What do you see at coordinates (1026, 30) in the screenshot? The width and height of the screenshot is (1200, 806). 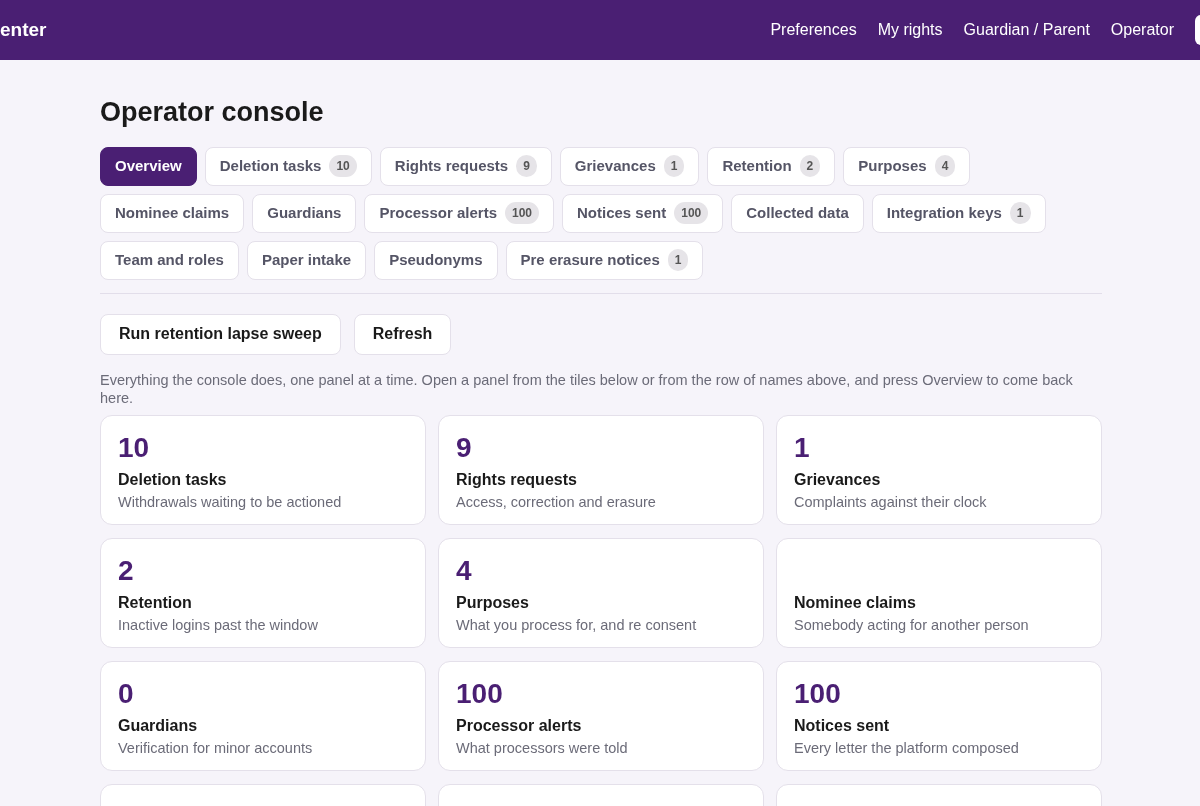 I see `nav-link: Guardian / Parent` at bounding box center [1026, 30].